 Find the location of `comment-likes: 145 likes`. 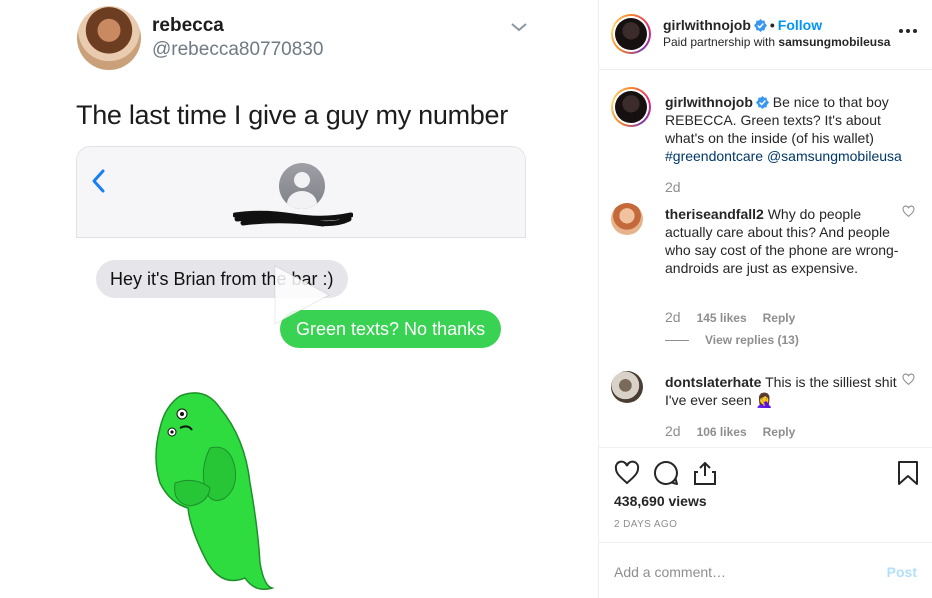

comment-likes: 145 likes is located at coordinates (722, 318).